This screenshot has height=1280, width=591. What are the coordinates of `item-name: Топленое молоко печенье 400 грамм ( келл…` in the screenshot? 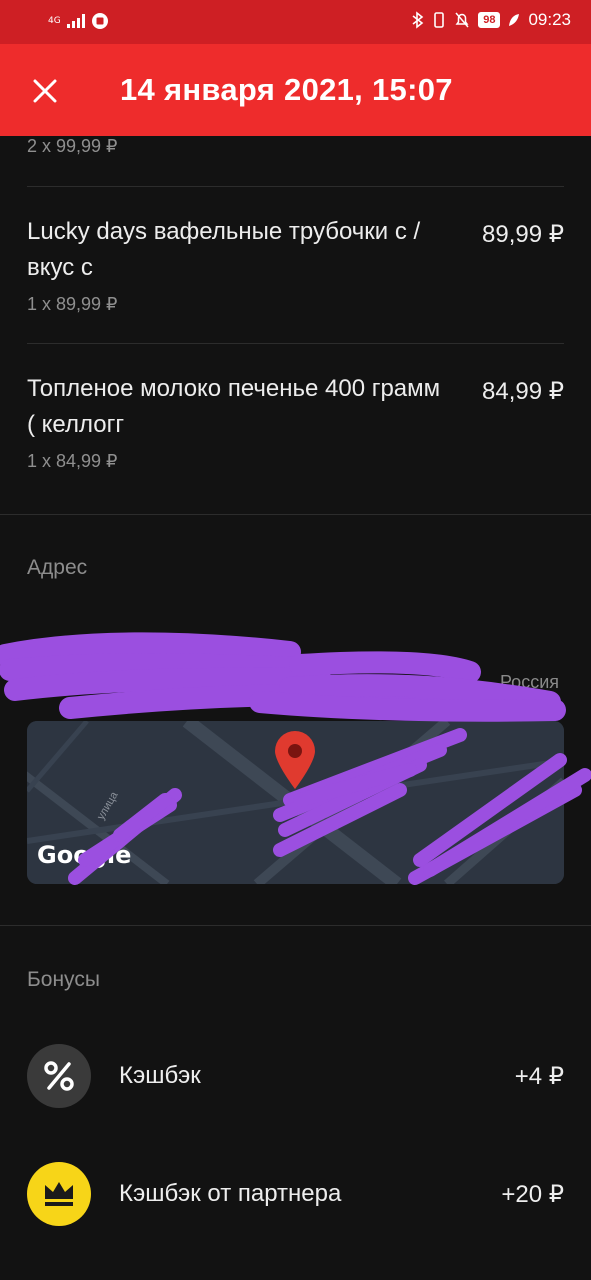 It's located at (234, 406).